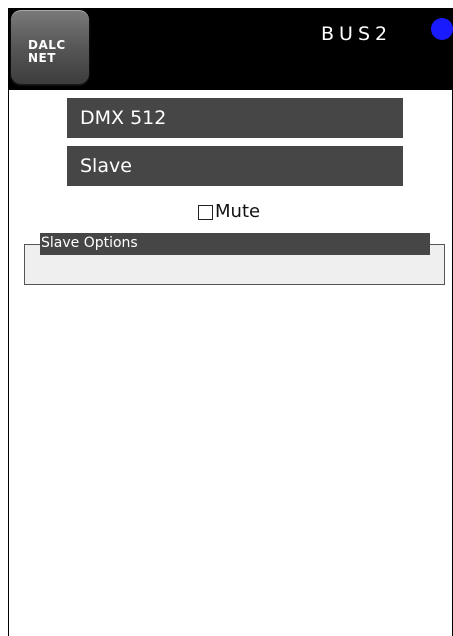  What do you see at coordinates (231, 49) in the screenshot?
I see `header-bar: DALC NET BUS2` at bounding box center [231, 49].